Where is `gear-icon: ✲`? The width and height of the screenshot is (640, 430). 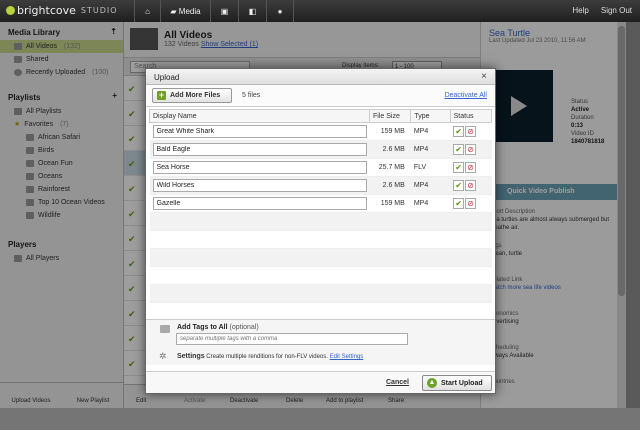
gear-icon: ✲ is located at coordinates (163, 356).